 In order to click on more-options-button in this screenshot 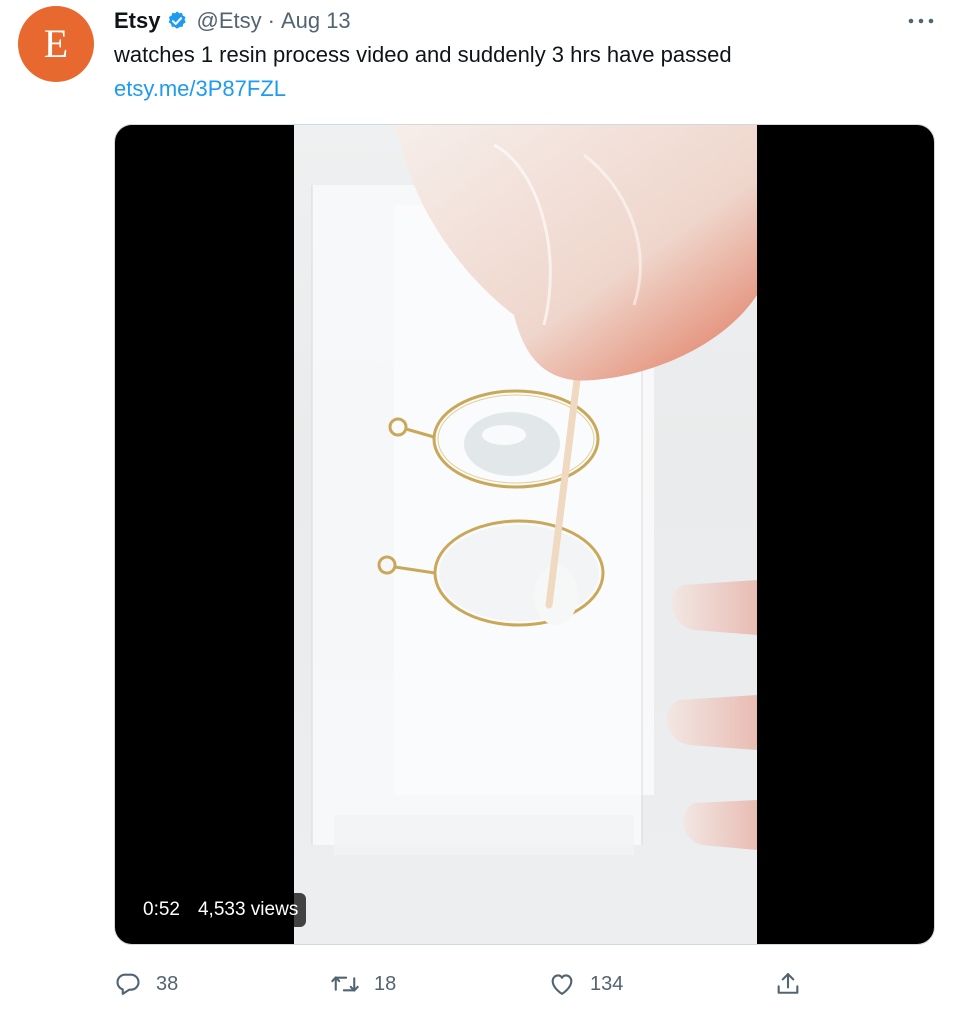, I will do `click(921, 21)`.